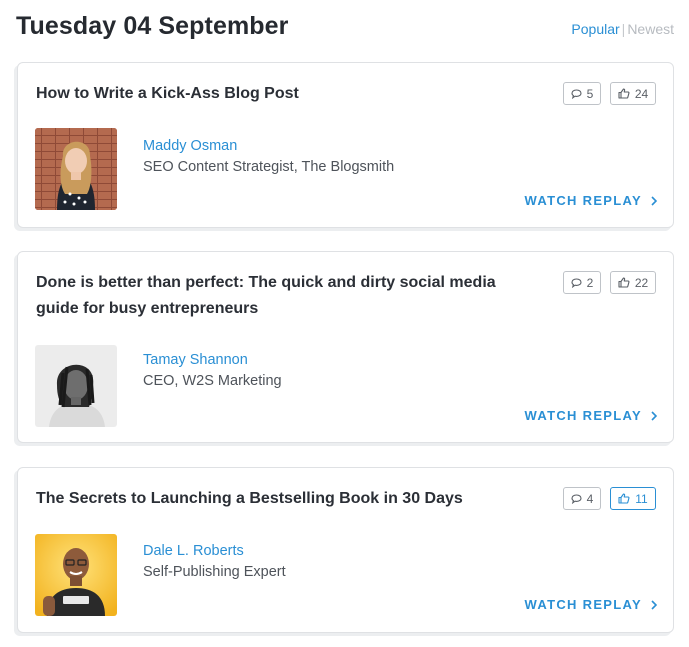  Describe the element at coordinates (641, 282) in the screenshot. I see `likes-count: 22` at that location.